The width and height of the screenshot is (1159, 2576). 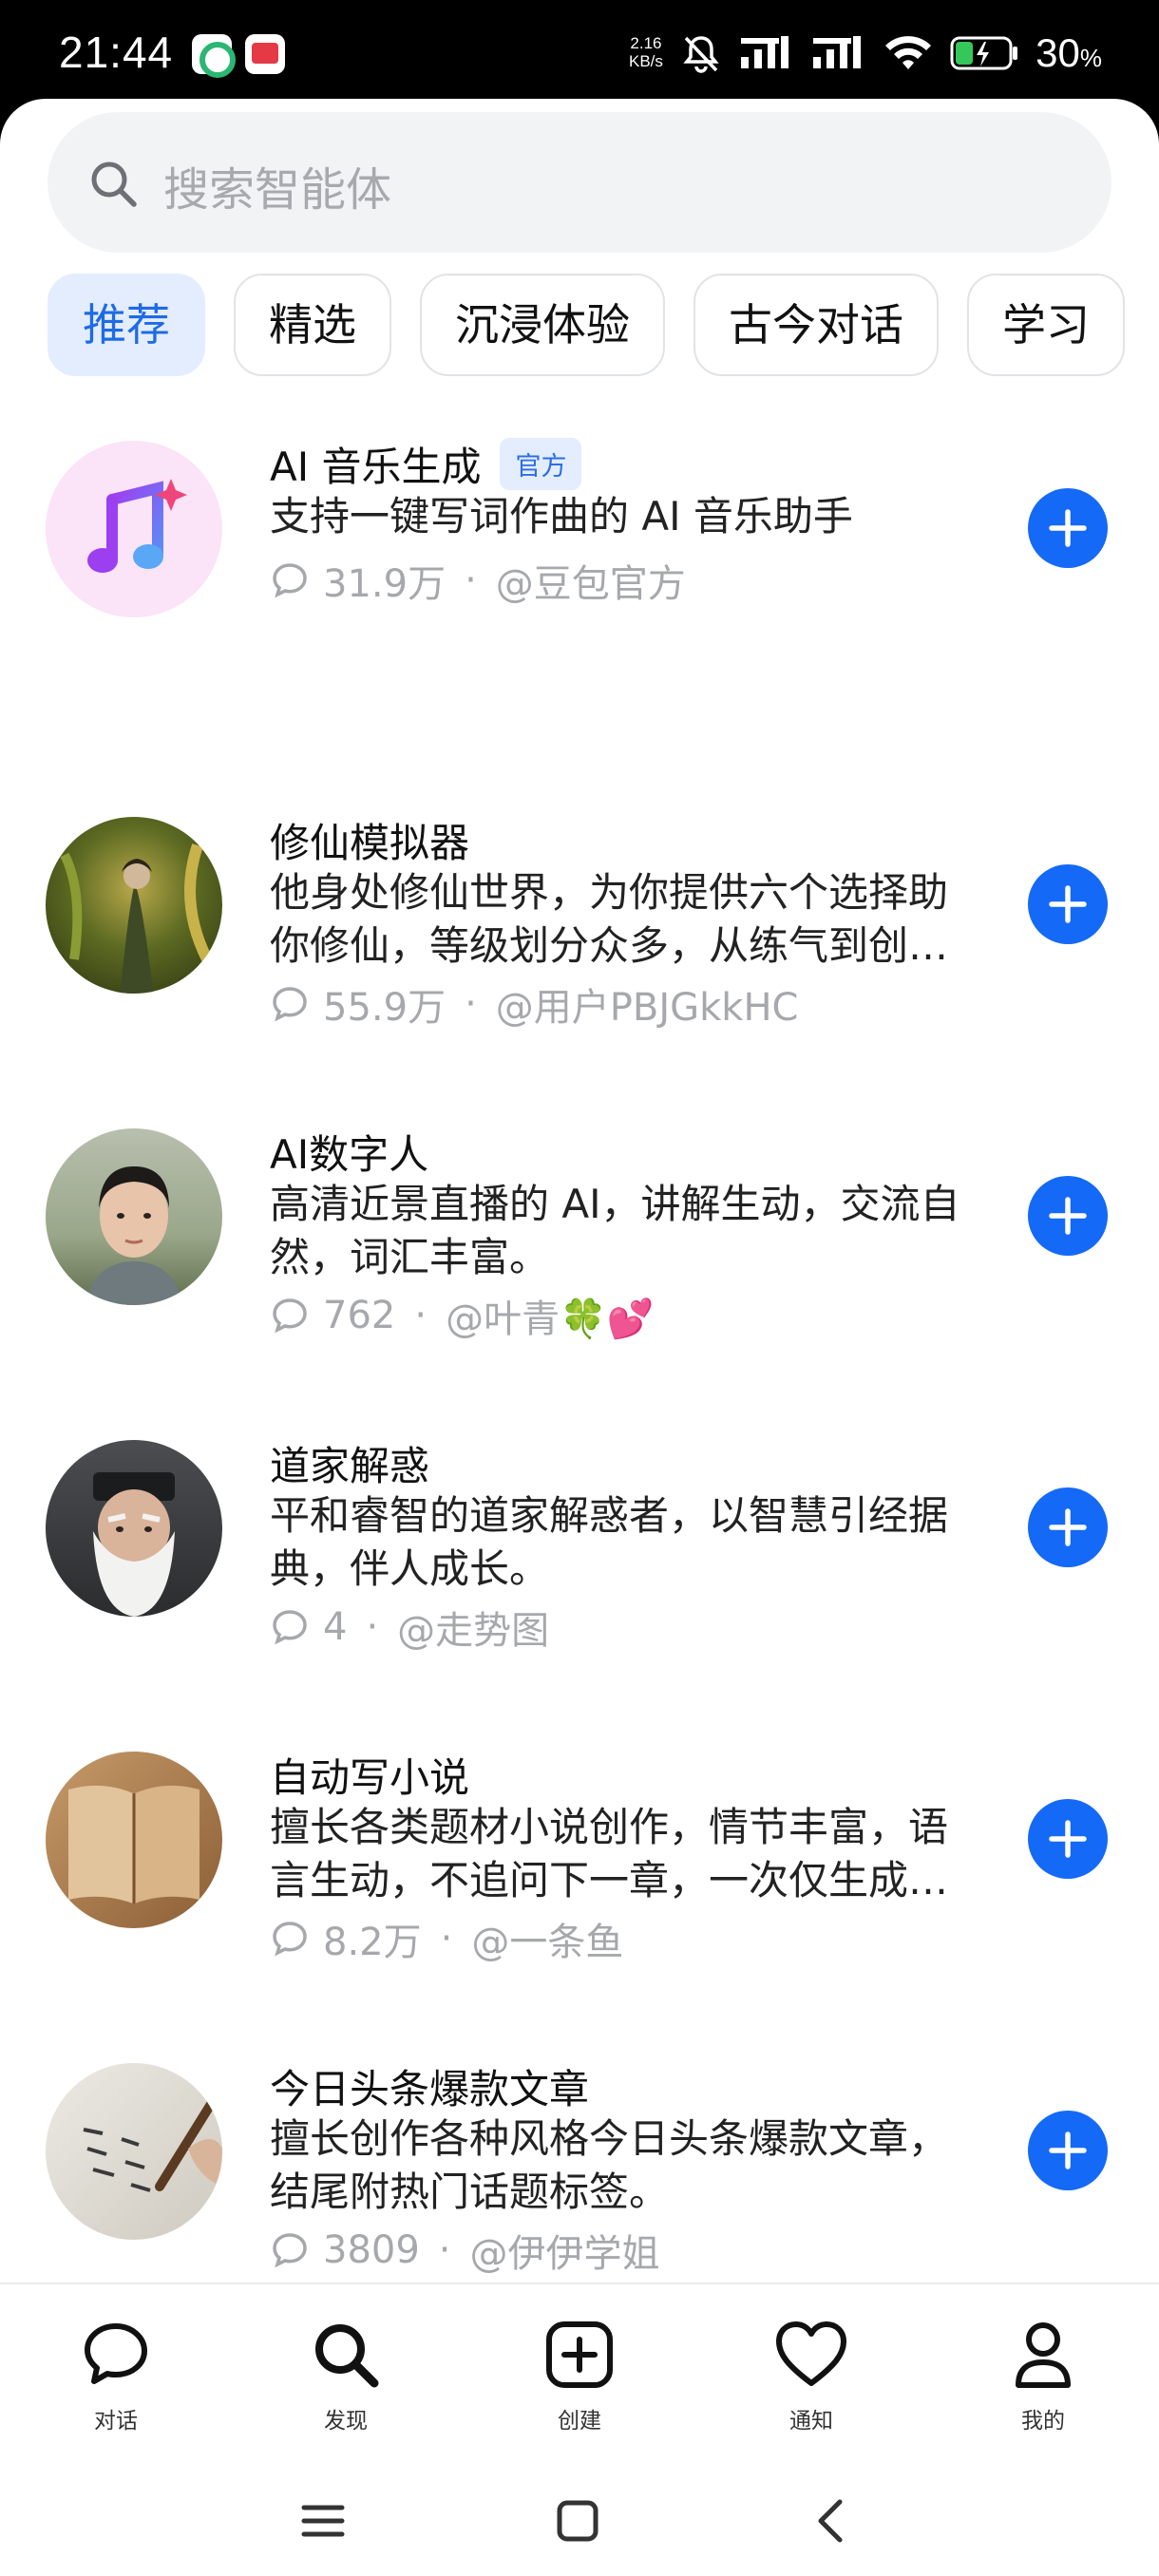 What do you see at coordinates (1046, 325) in the screenshot?
I see `tab-study: 学习` at bounding box center [1046, 325].